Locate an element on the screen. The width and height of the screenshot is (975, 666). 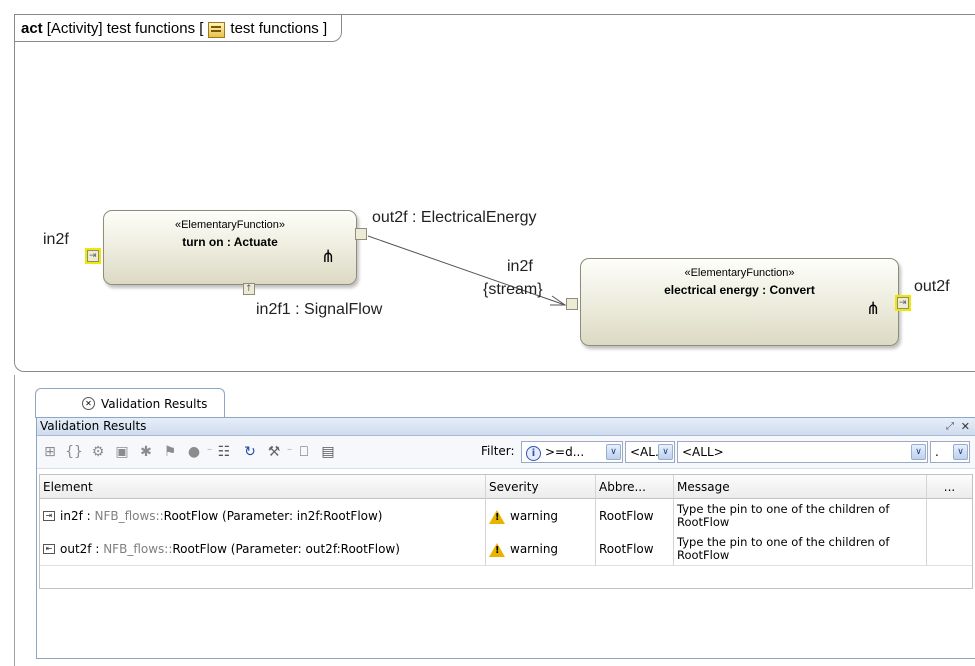
element-name: out2f : is located at coordinates (80, 548).